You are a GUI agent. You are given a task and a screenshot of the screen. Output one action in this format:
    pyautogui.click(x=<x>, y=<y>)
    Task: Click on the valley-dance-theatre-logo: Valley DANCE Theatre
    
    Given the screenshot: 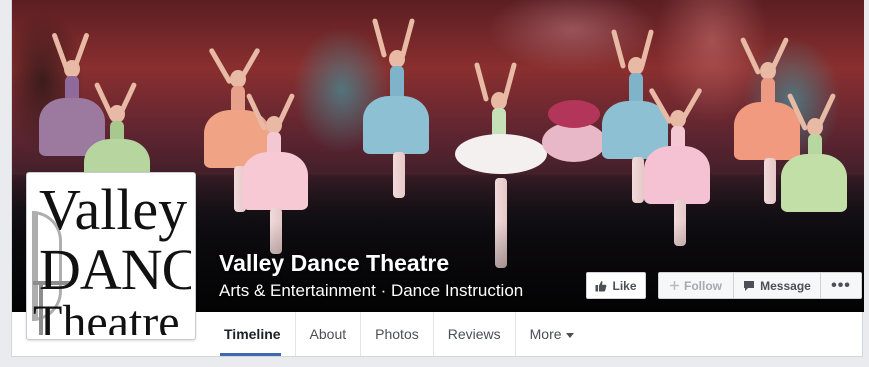 What is the action you would take?
    pyautogui.click(x=111, y=256)
    